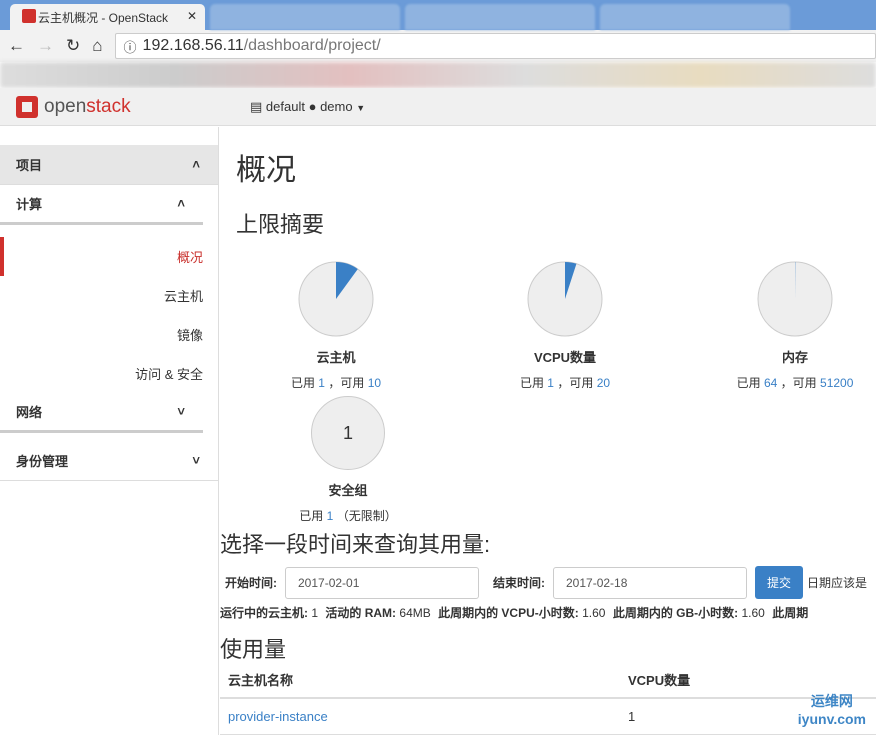 Image resolution: width=876 pixels, height=735 pixels. What do you see at coordinates (650, 582) in the screenshot?
I see `end-date-input: 2017-02-18` at bounding box center [650, 582].